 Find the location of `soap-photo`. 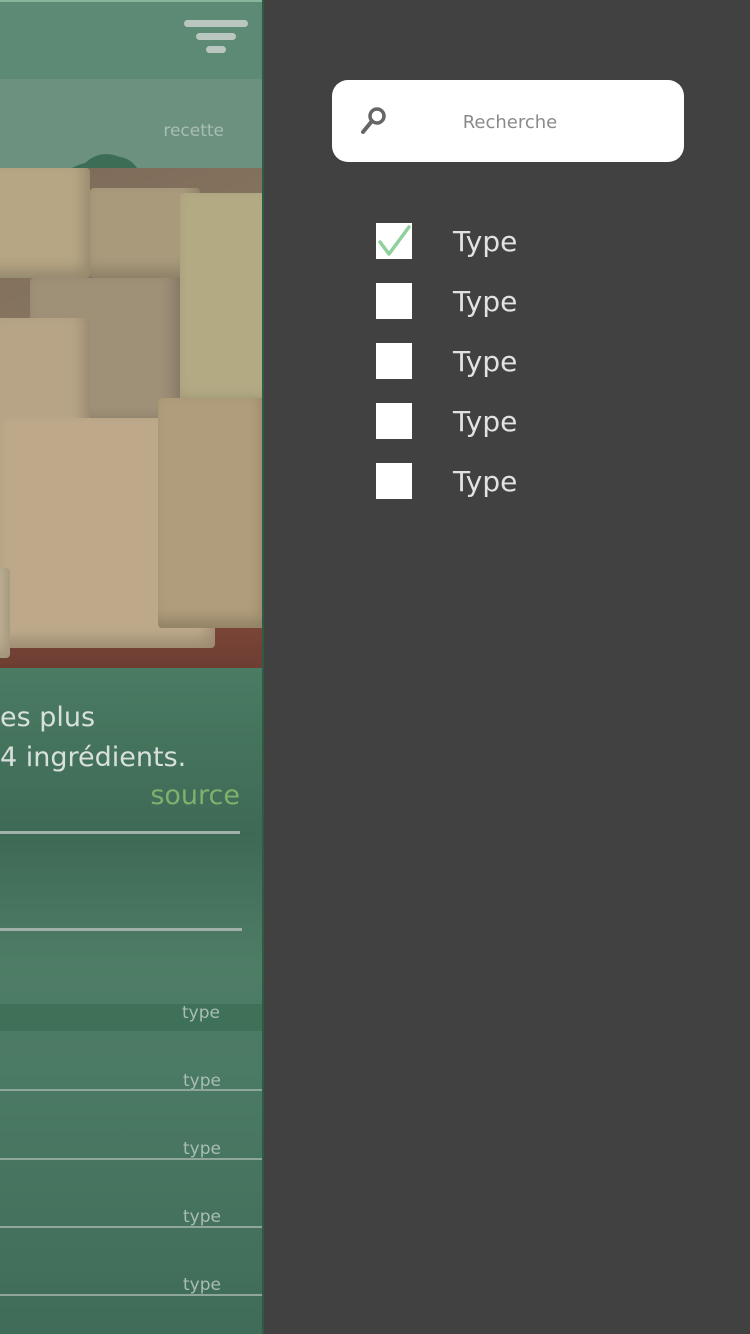

soap-photo is located at coordinates (132, 418).